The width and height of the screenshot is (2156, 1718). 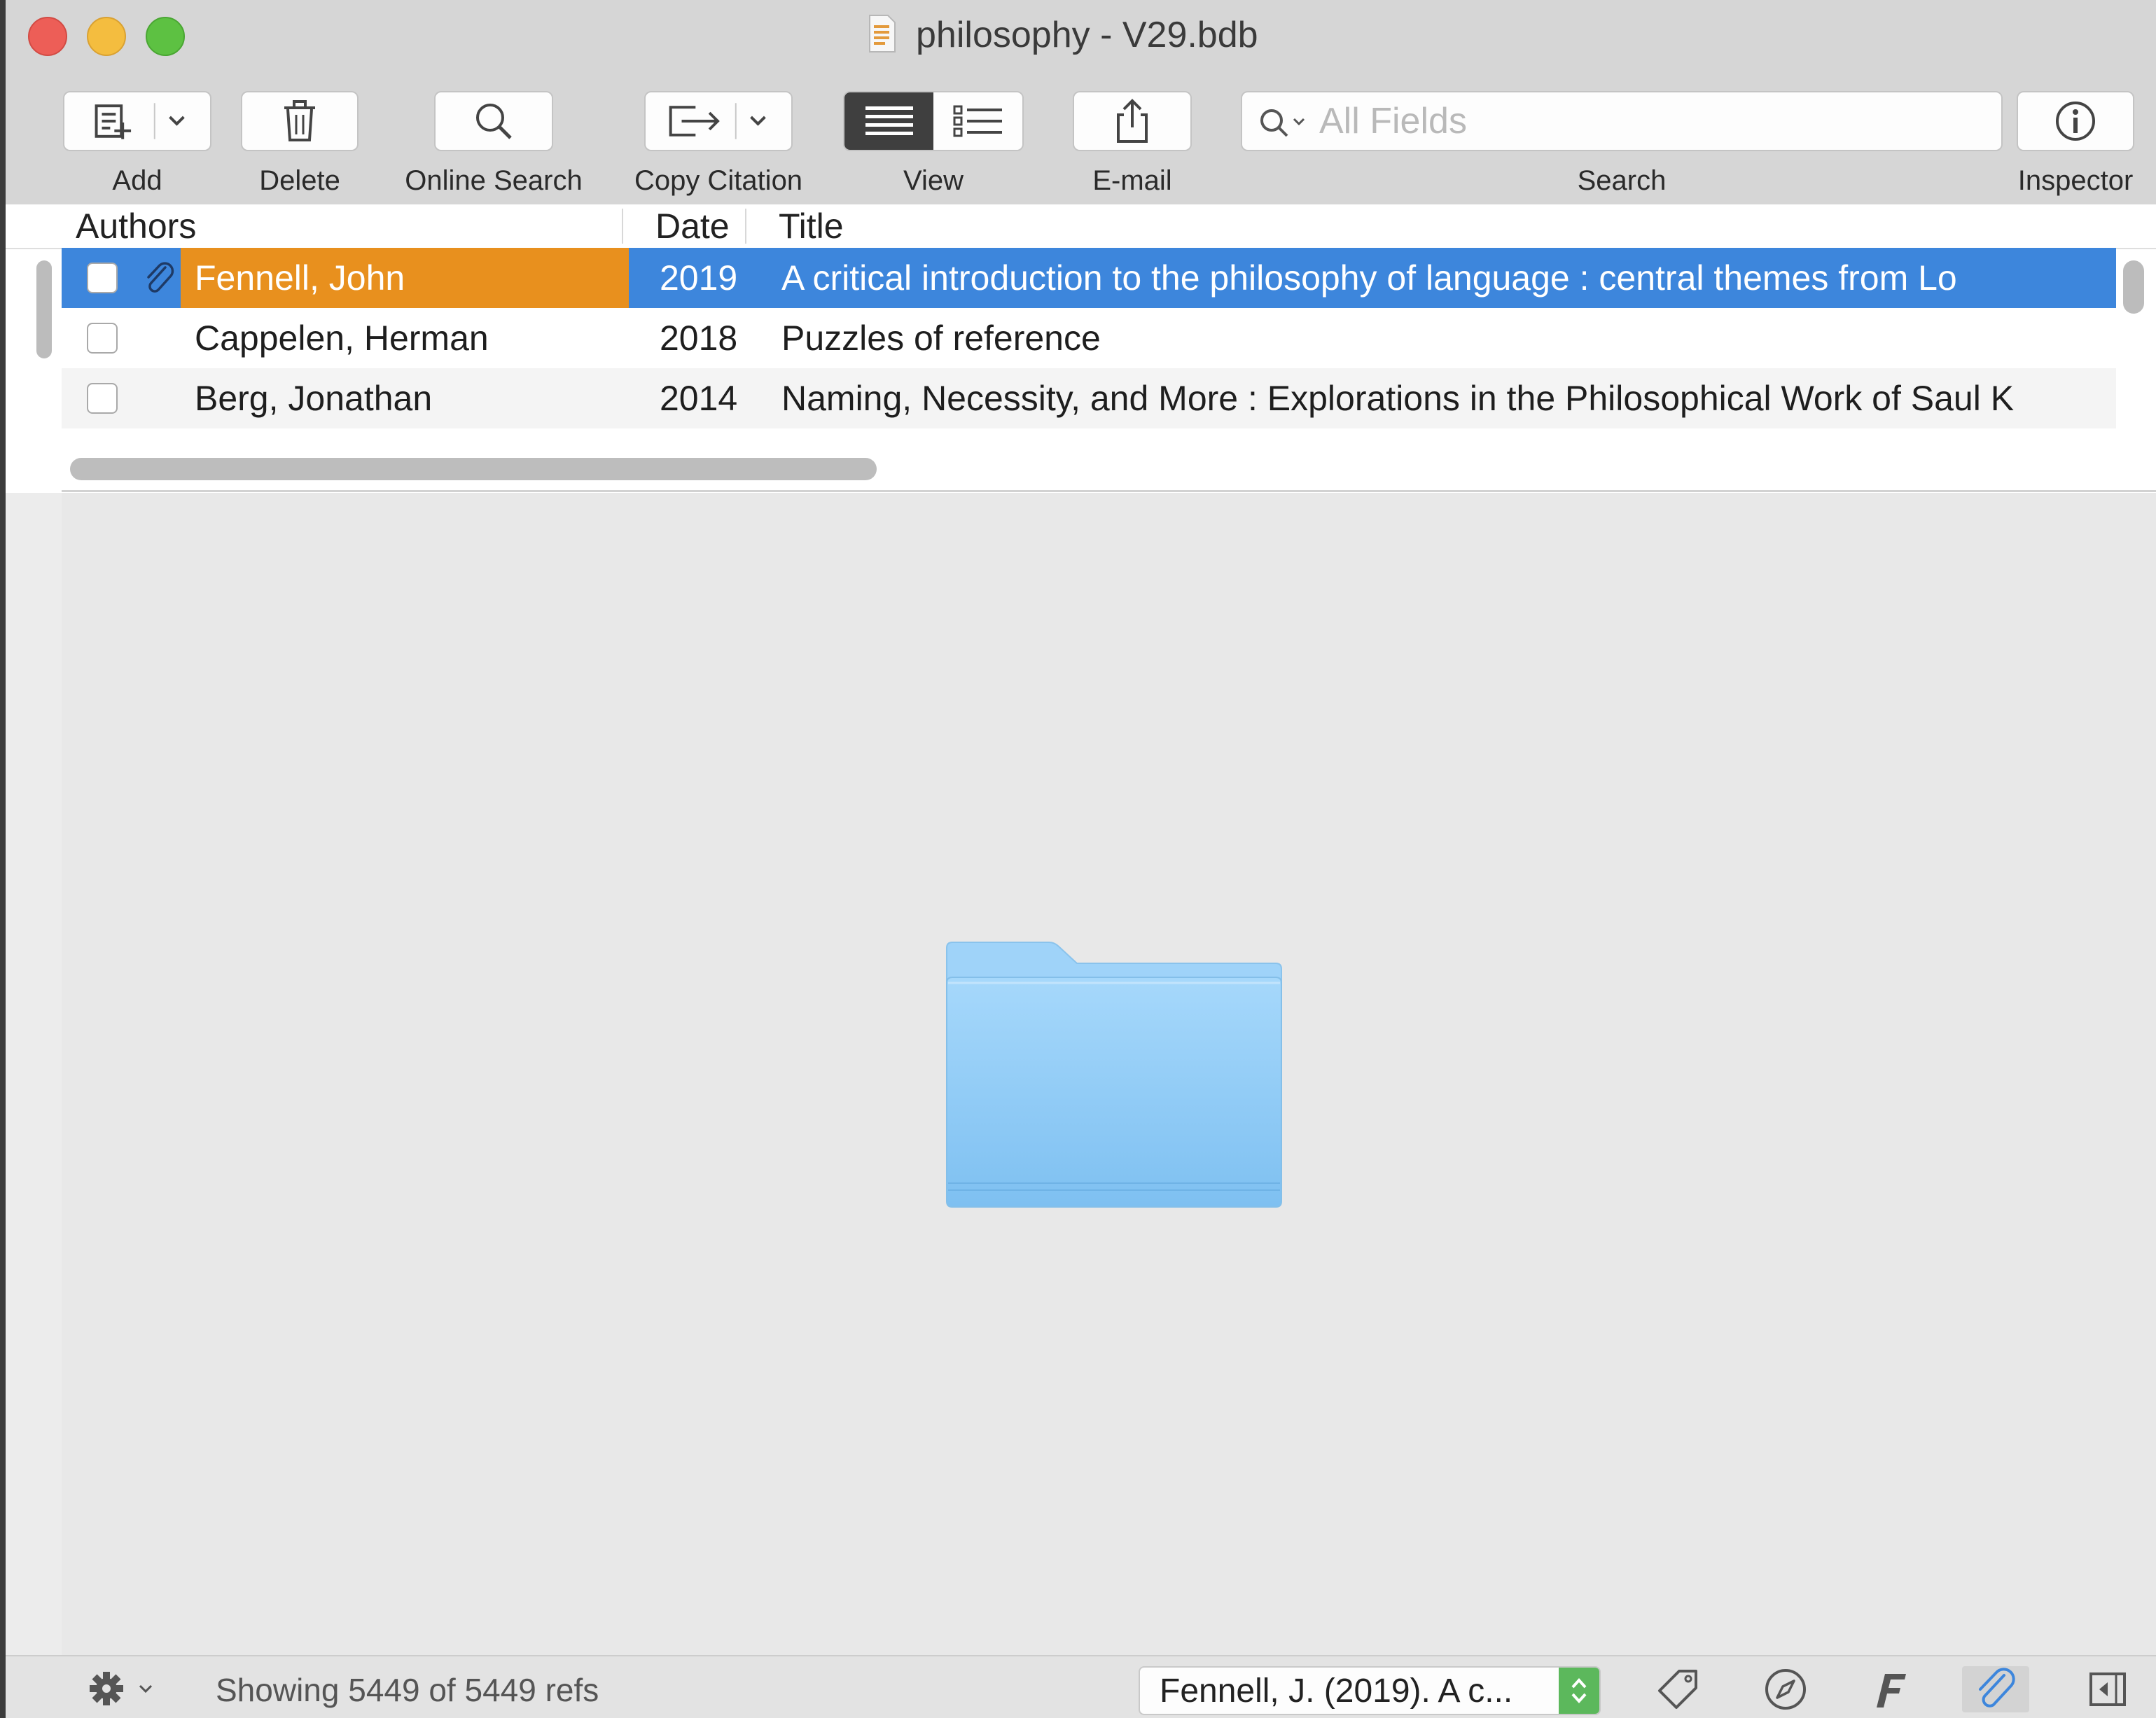 What do you see at coordinates (140, 121) in the screenshot?
I see `add-reference-icon` at bounding box center [140, 121].